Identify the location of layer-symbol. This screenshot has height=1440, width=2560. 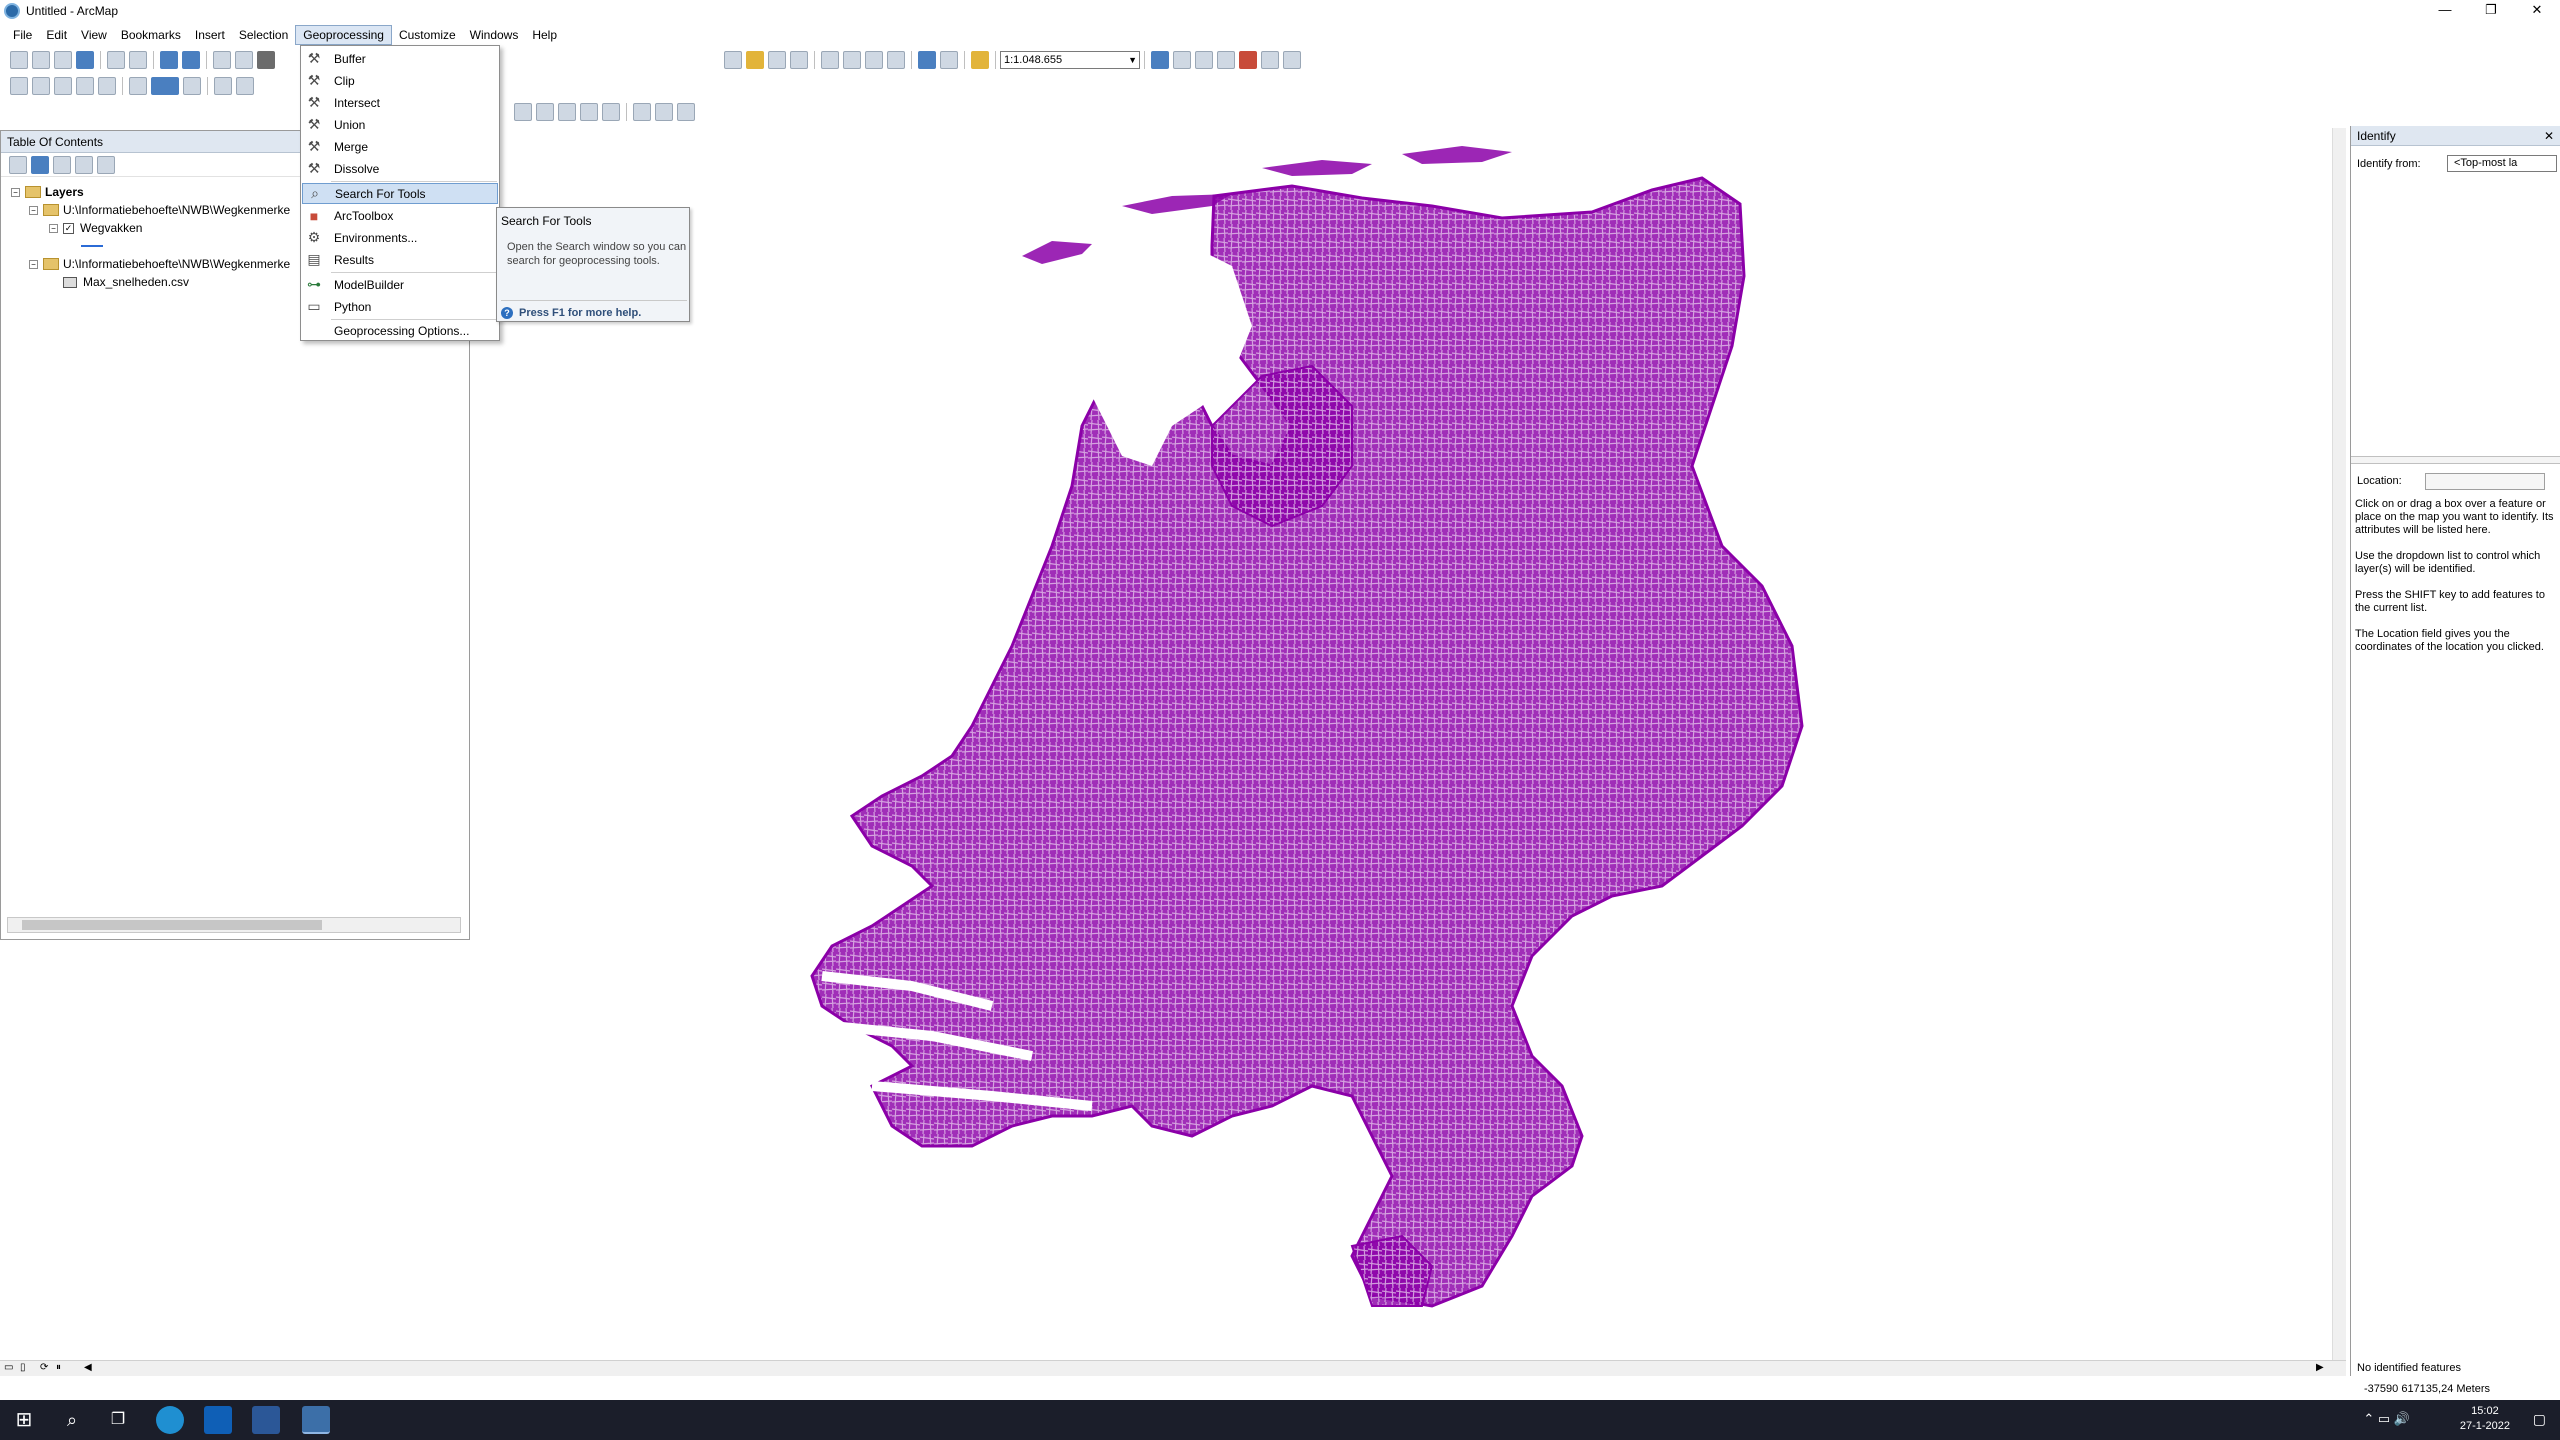
(92, 246).